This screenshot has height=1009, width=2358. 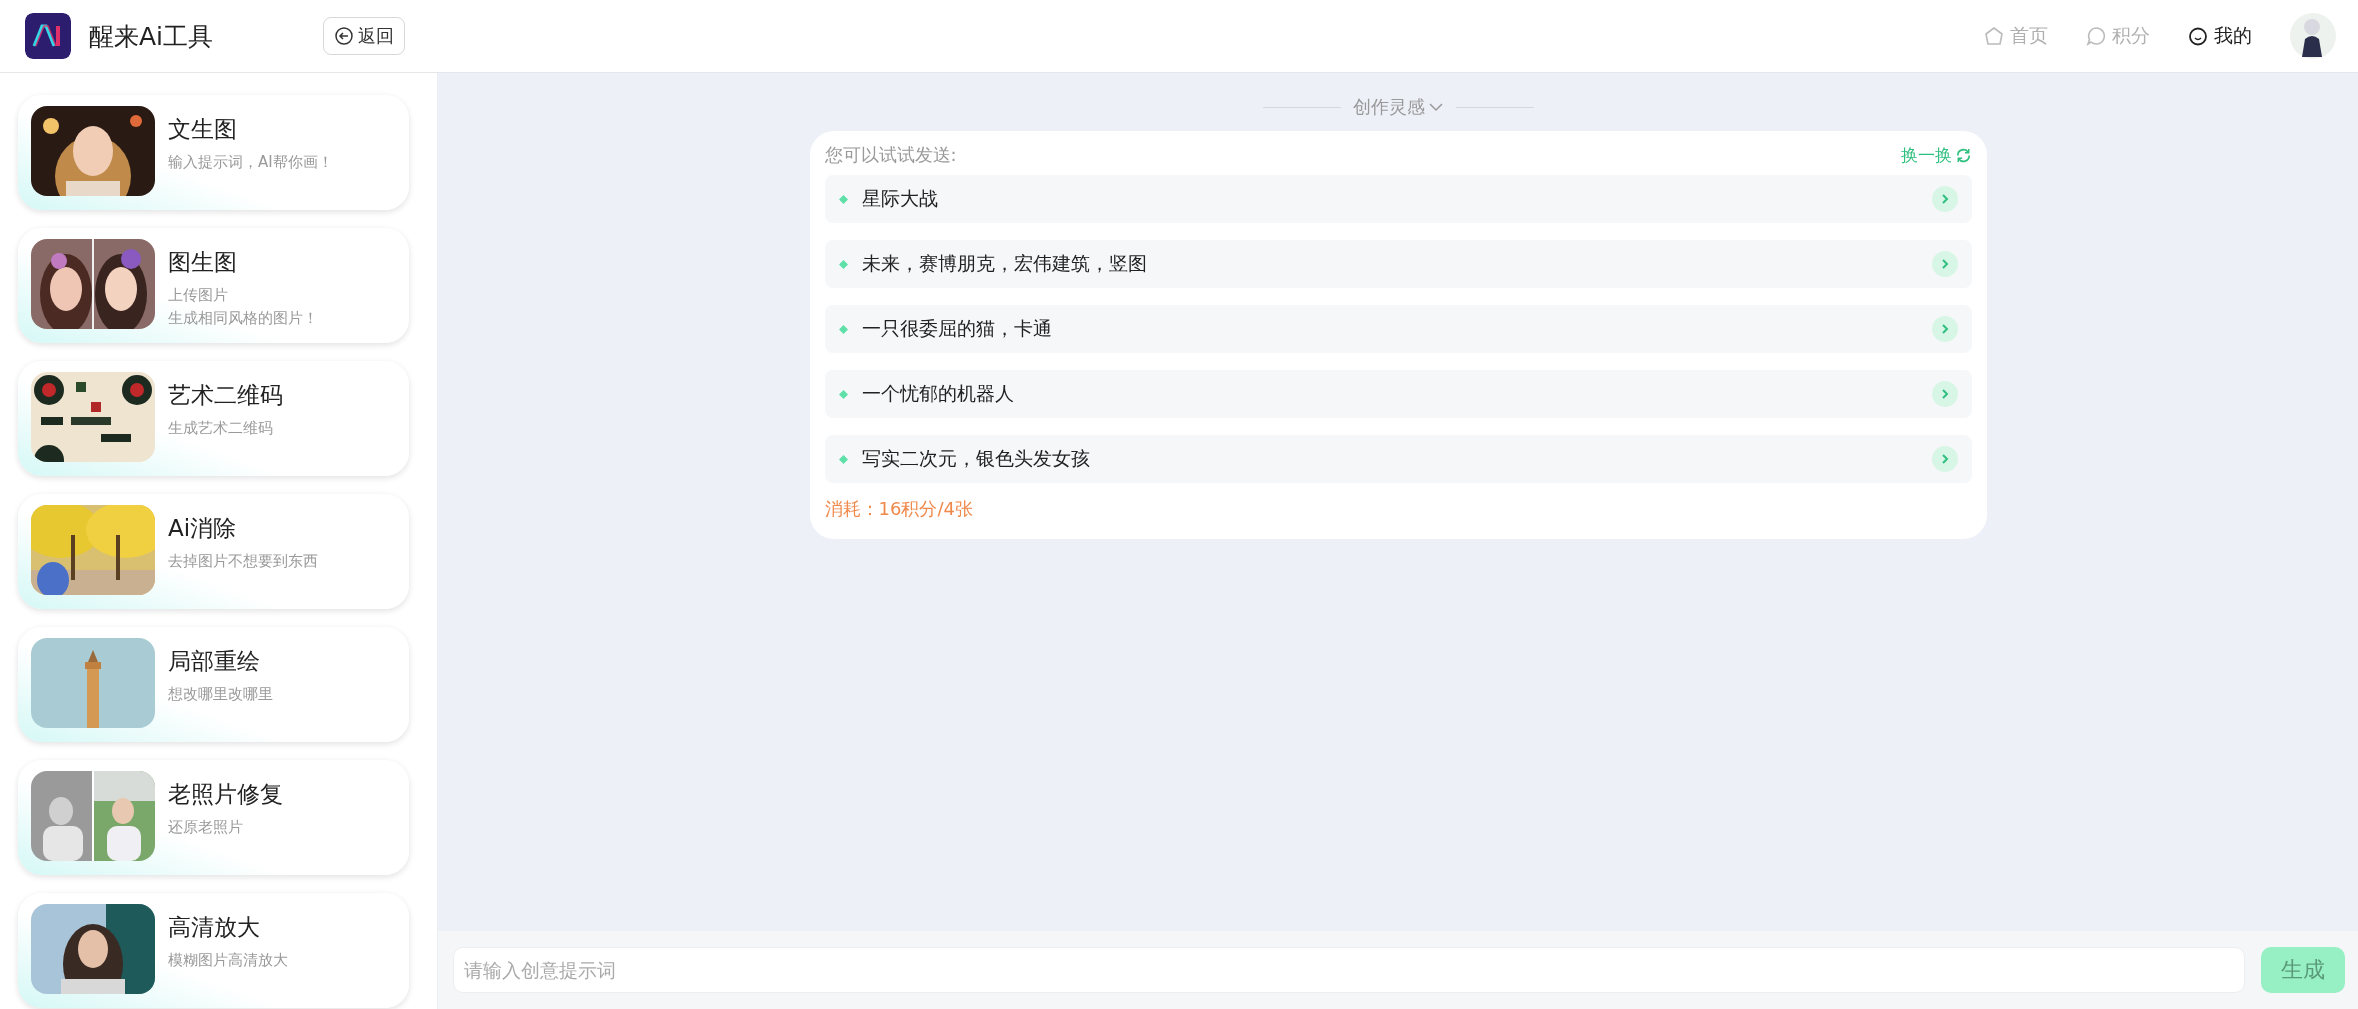 I want to click on tool-card: 图生图 上传图片 生成相同风格的图片！, so click(x=213, y=285).